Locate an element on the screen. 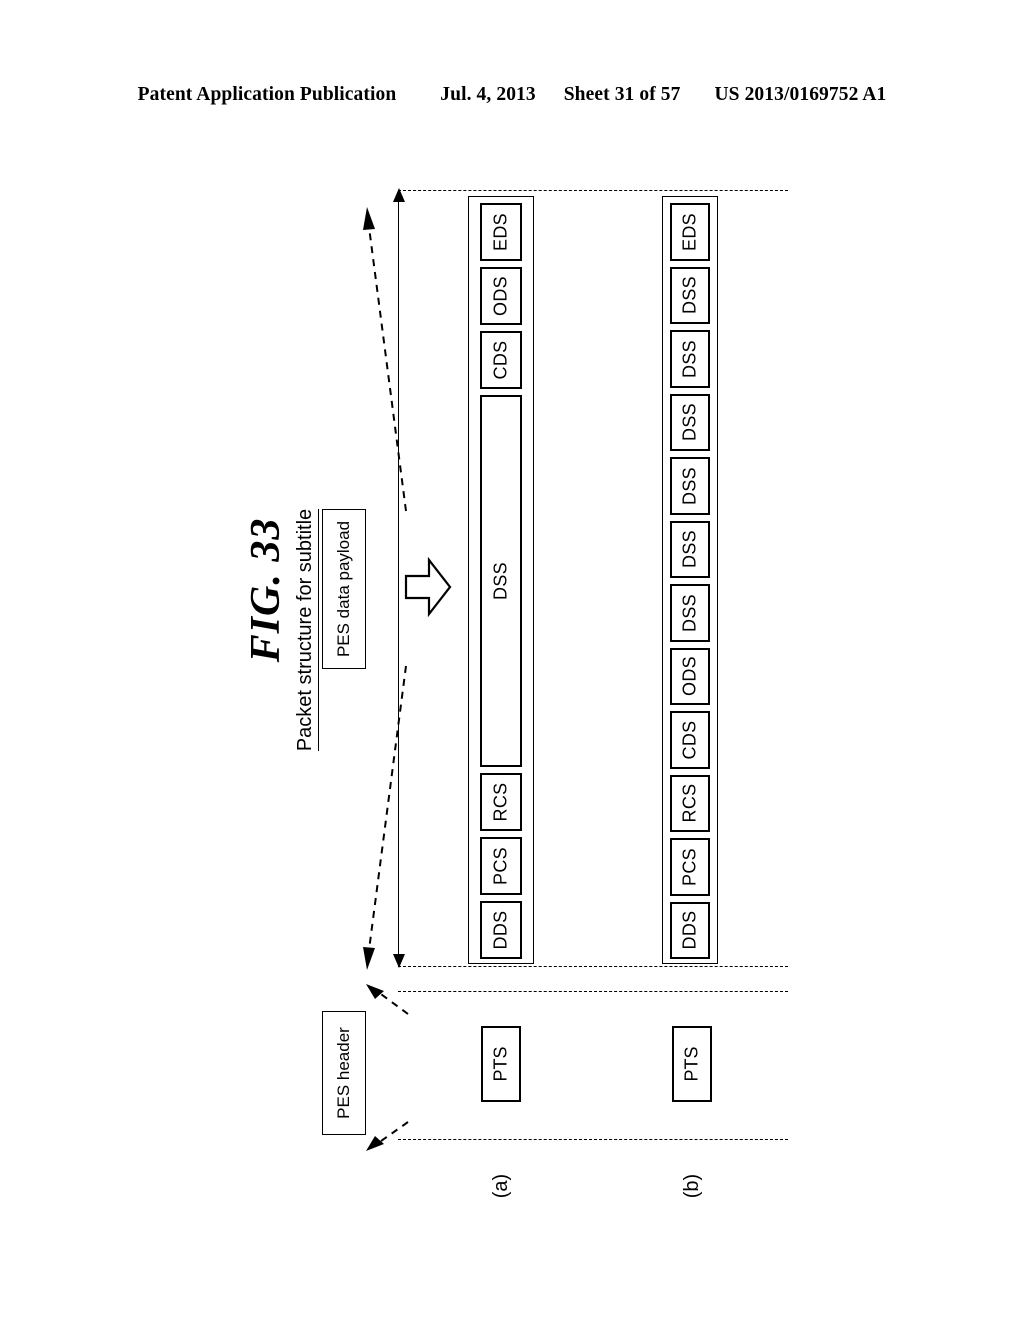  guide-line-header-top is located at coordinates (593, 991).